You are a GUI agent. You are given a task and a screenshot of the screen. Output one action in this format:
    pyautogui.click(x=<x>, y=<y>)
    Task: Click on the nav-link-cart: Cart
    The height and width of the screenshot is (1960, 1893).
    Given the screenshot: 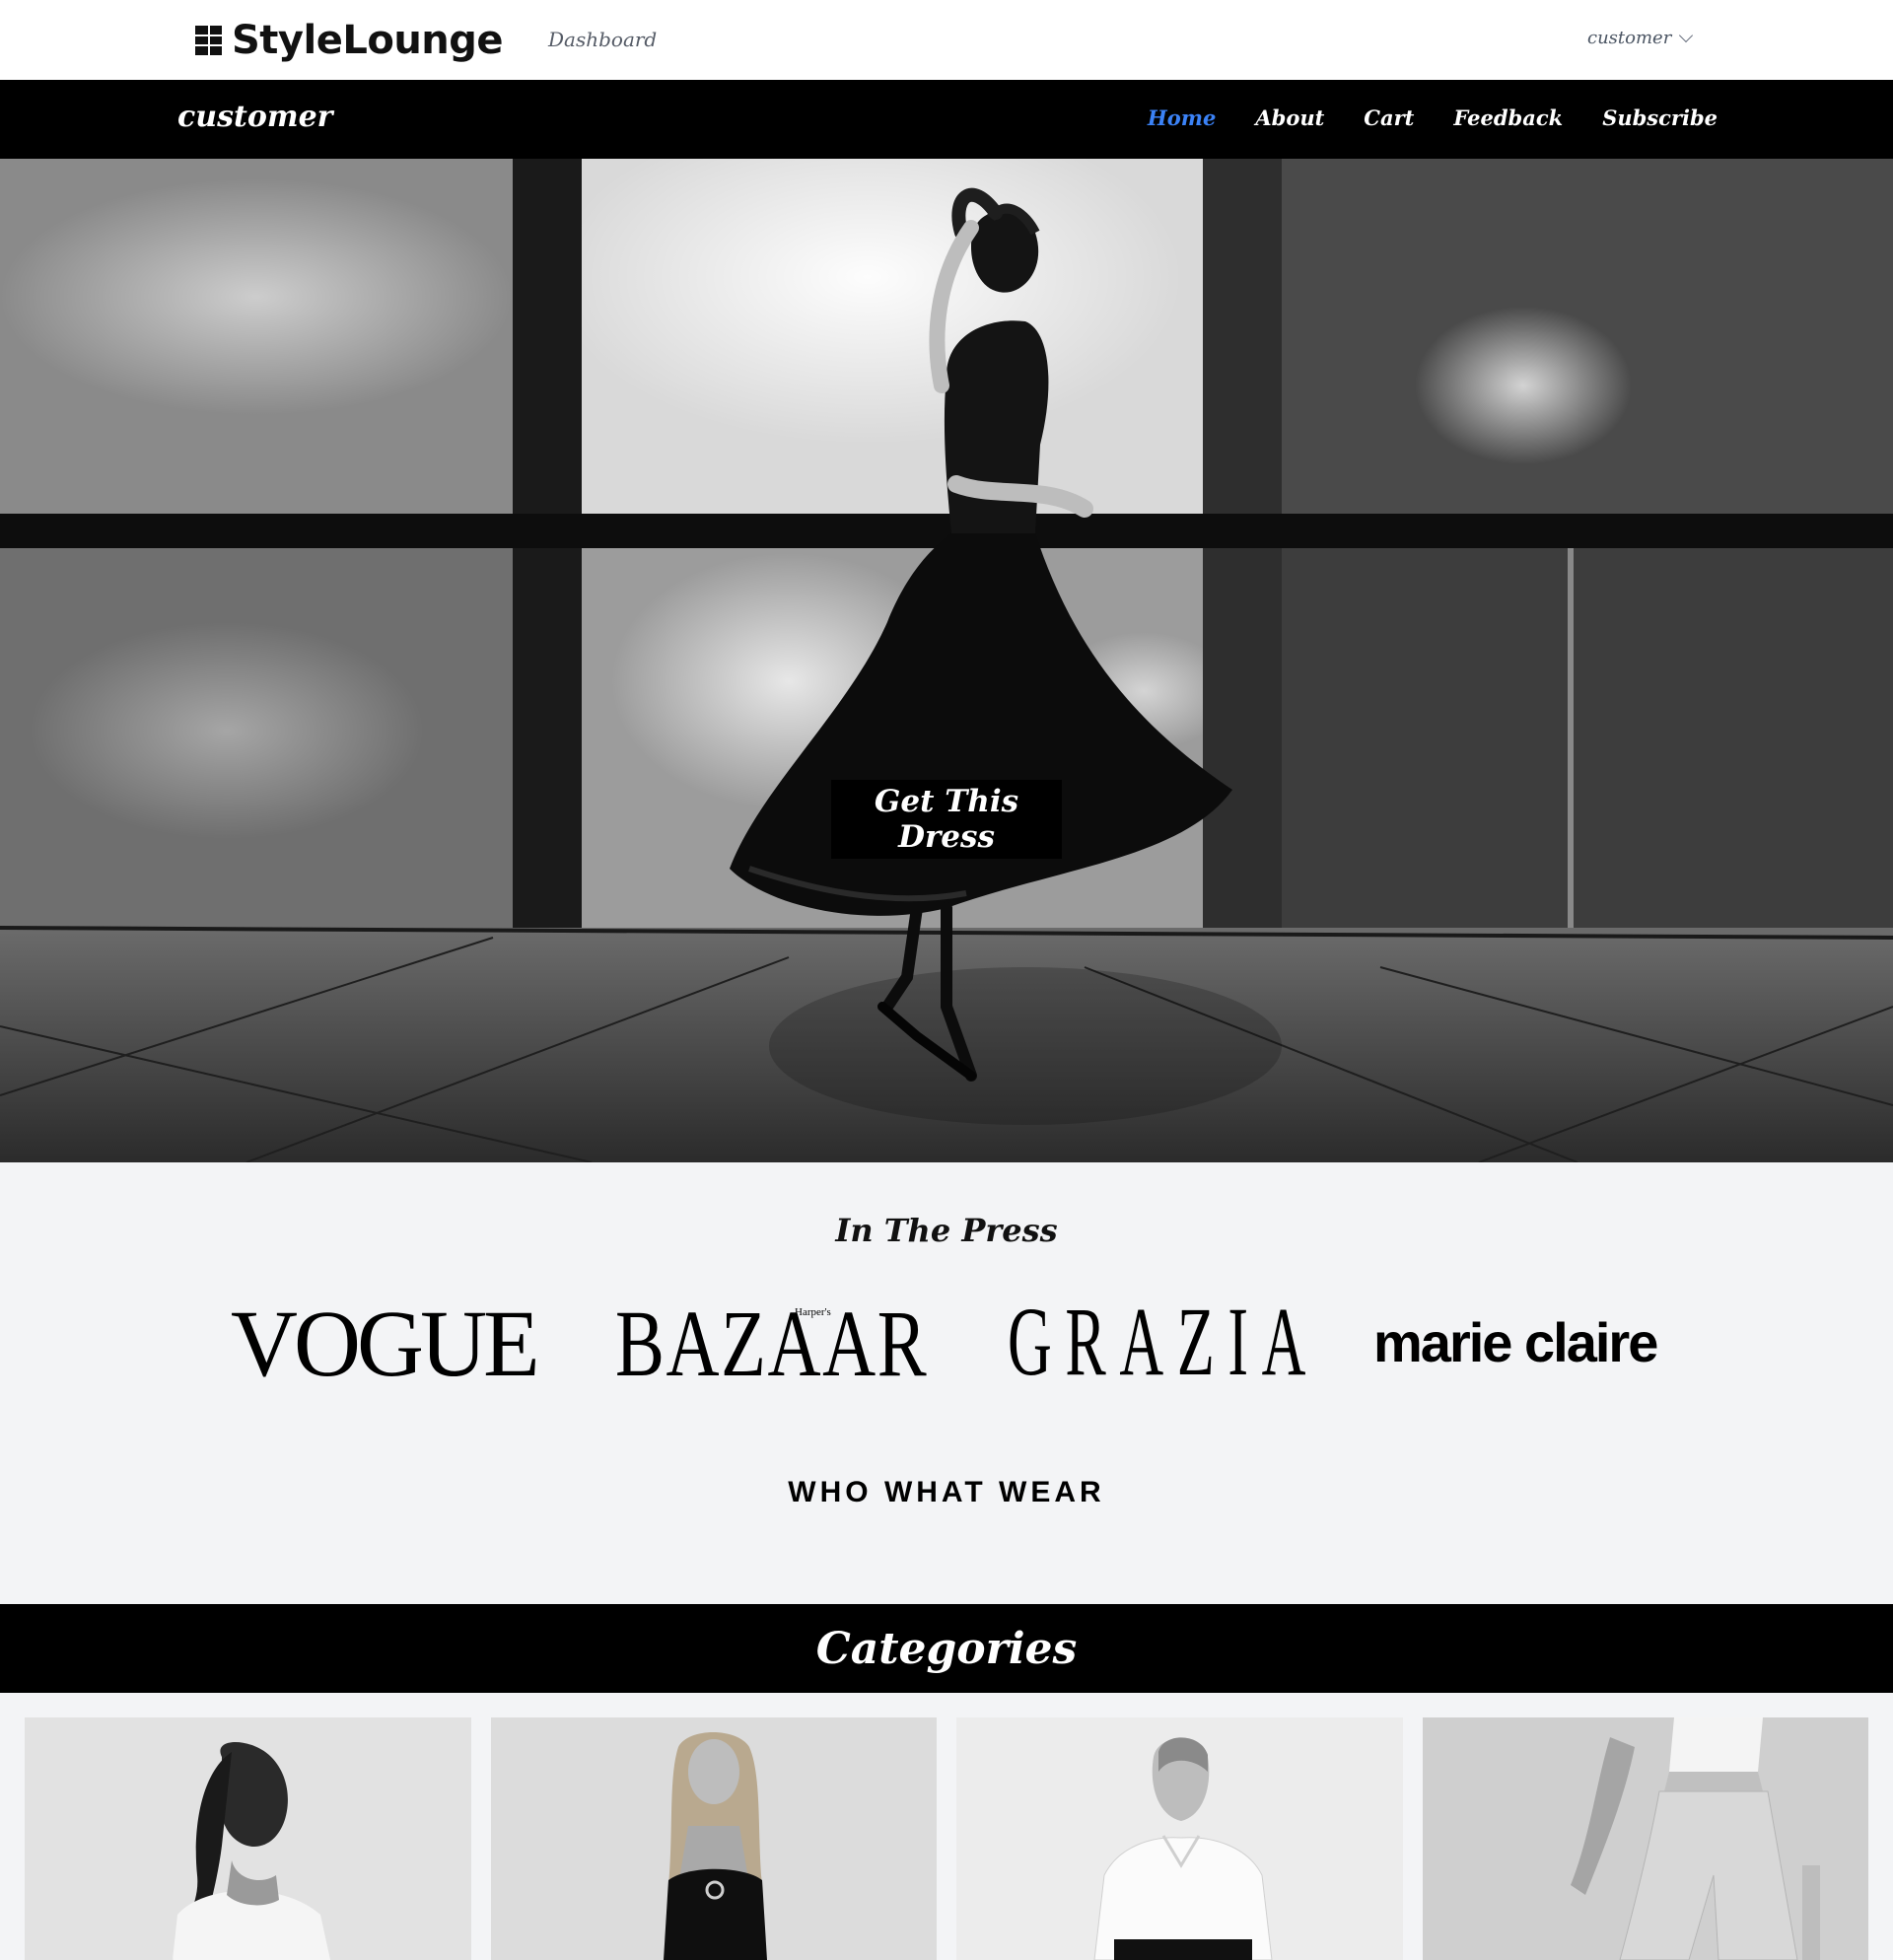 What is the action you would take?
    pyautogui.click(x=1389, y=117)
    